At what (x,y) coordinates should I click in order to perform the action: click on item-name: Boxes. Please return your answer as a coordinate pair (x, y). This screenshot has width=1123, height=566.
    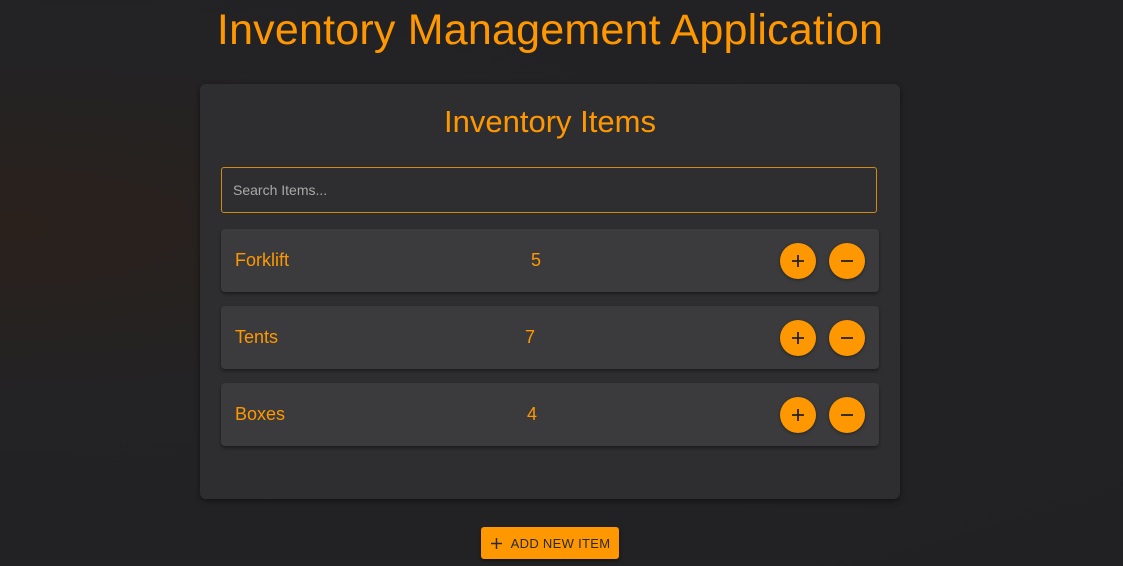
    Looking at the image, I should click on (260, 414).